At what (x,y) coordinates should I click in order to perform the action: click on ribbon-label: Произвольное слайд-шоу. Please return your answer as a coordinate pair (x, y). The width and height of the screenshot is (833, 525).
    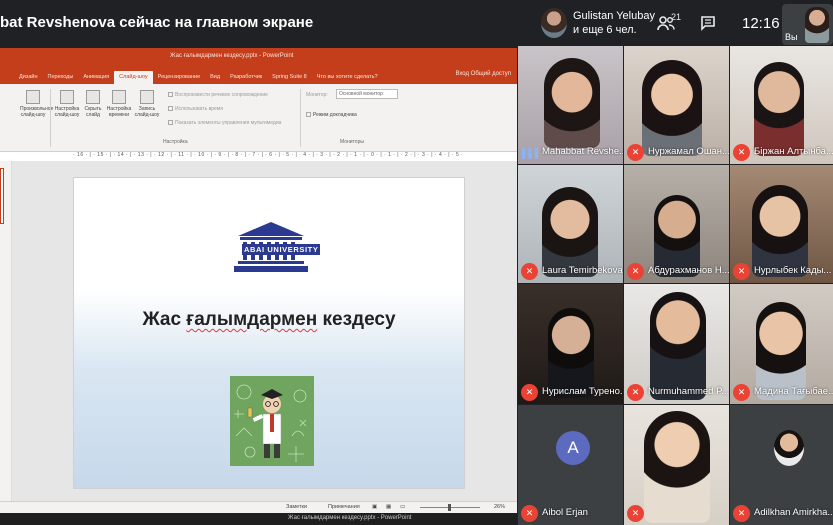
    Looking at the image, I should click on (37, 112).